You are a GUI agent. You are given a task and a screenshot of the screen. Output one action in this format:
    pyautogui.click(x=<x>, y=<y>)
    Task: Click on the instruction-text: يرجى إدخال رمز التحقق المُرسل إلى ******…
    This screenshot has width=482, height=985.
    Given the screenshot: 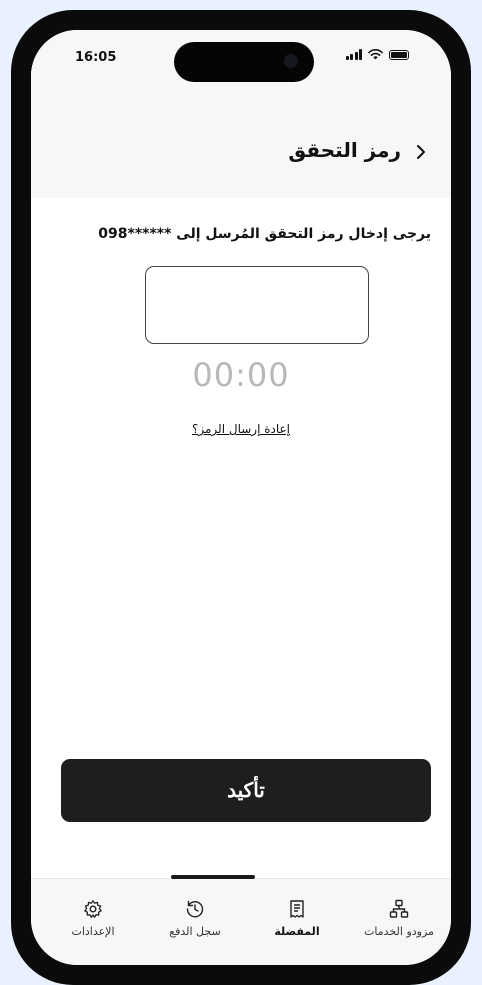 What is the action you would take?
    pyautogui.click(x=264, y=234)
    